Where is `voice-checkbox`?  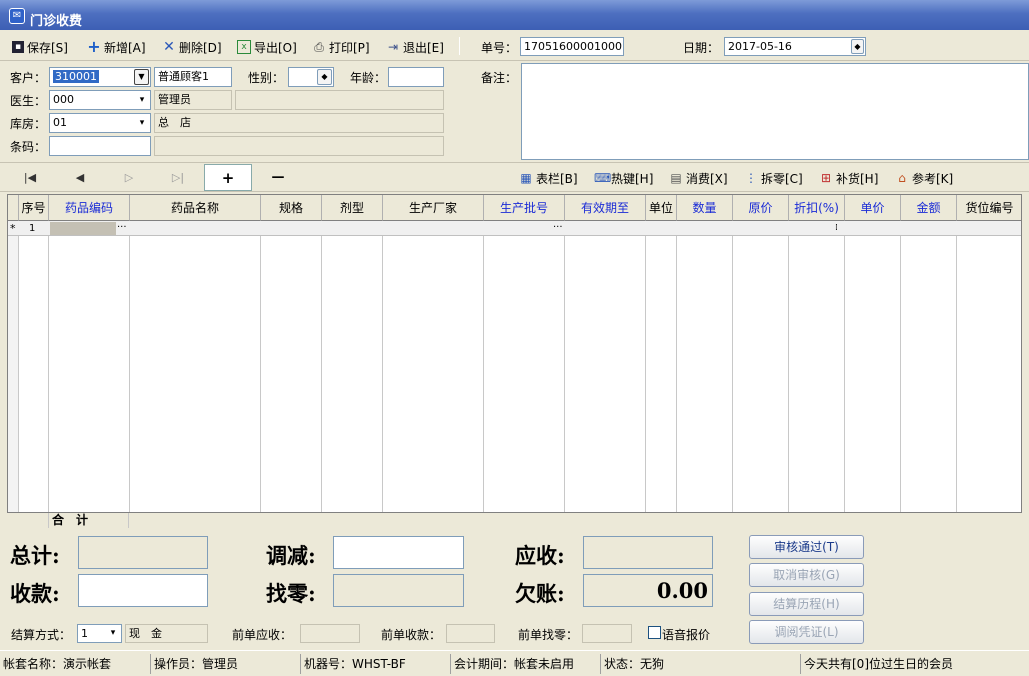
voice-checkbox is located at coordinates (654, 632).